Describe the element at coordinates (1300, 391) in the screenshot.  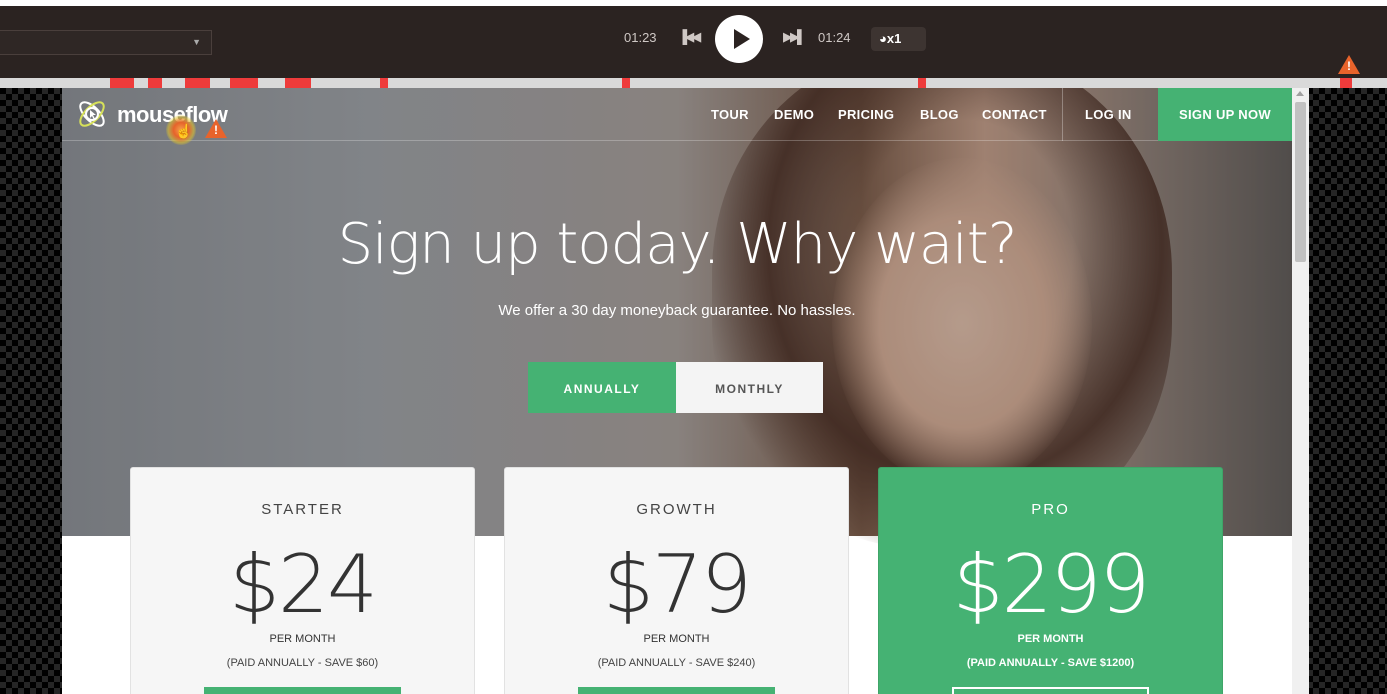
I see `page-scrollbar` at that location.